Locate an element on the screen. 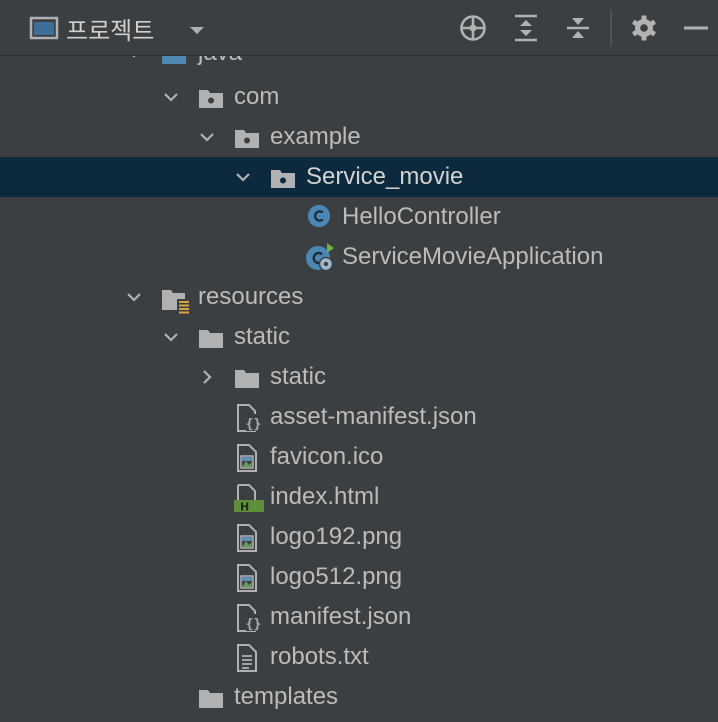  java-class-icon is located at coordinates (319, 216).